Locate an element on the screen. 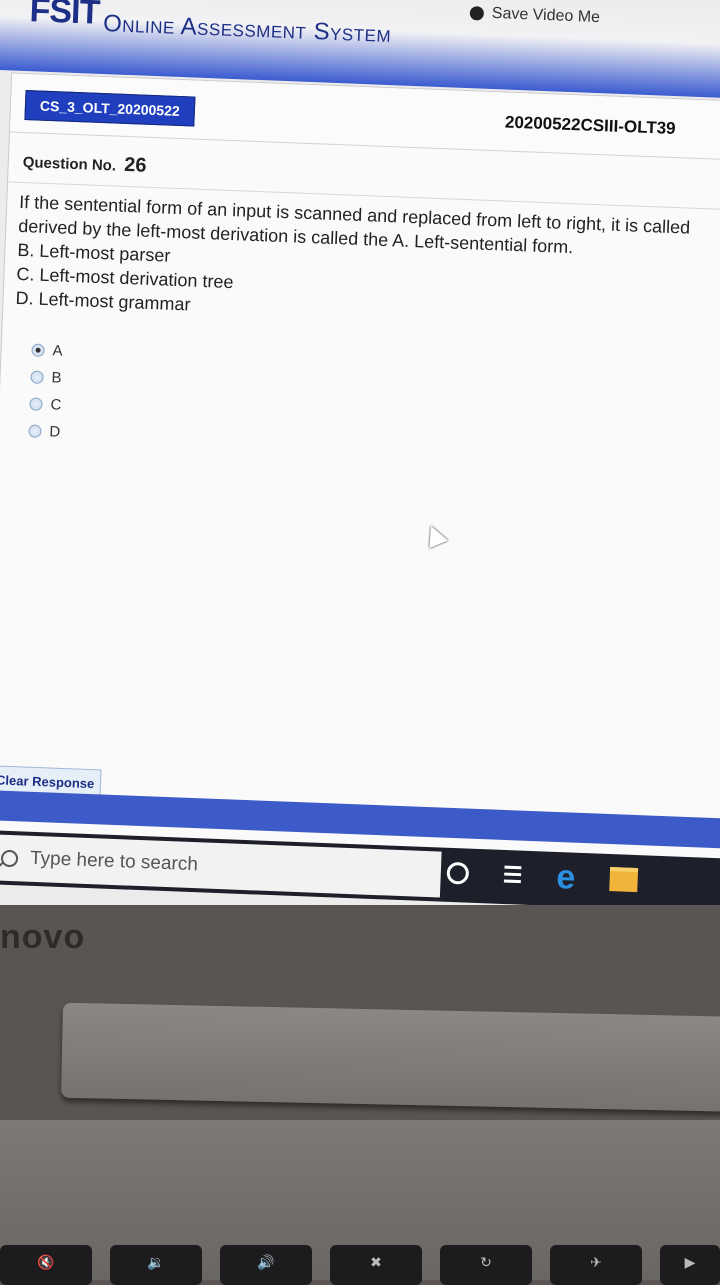 This screenshot has width=720, height=1285. search-placeholder: Type here to search is located at coordinates (114, 861).